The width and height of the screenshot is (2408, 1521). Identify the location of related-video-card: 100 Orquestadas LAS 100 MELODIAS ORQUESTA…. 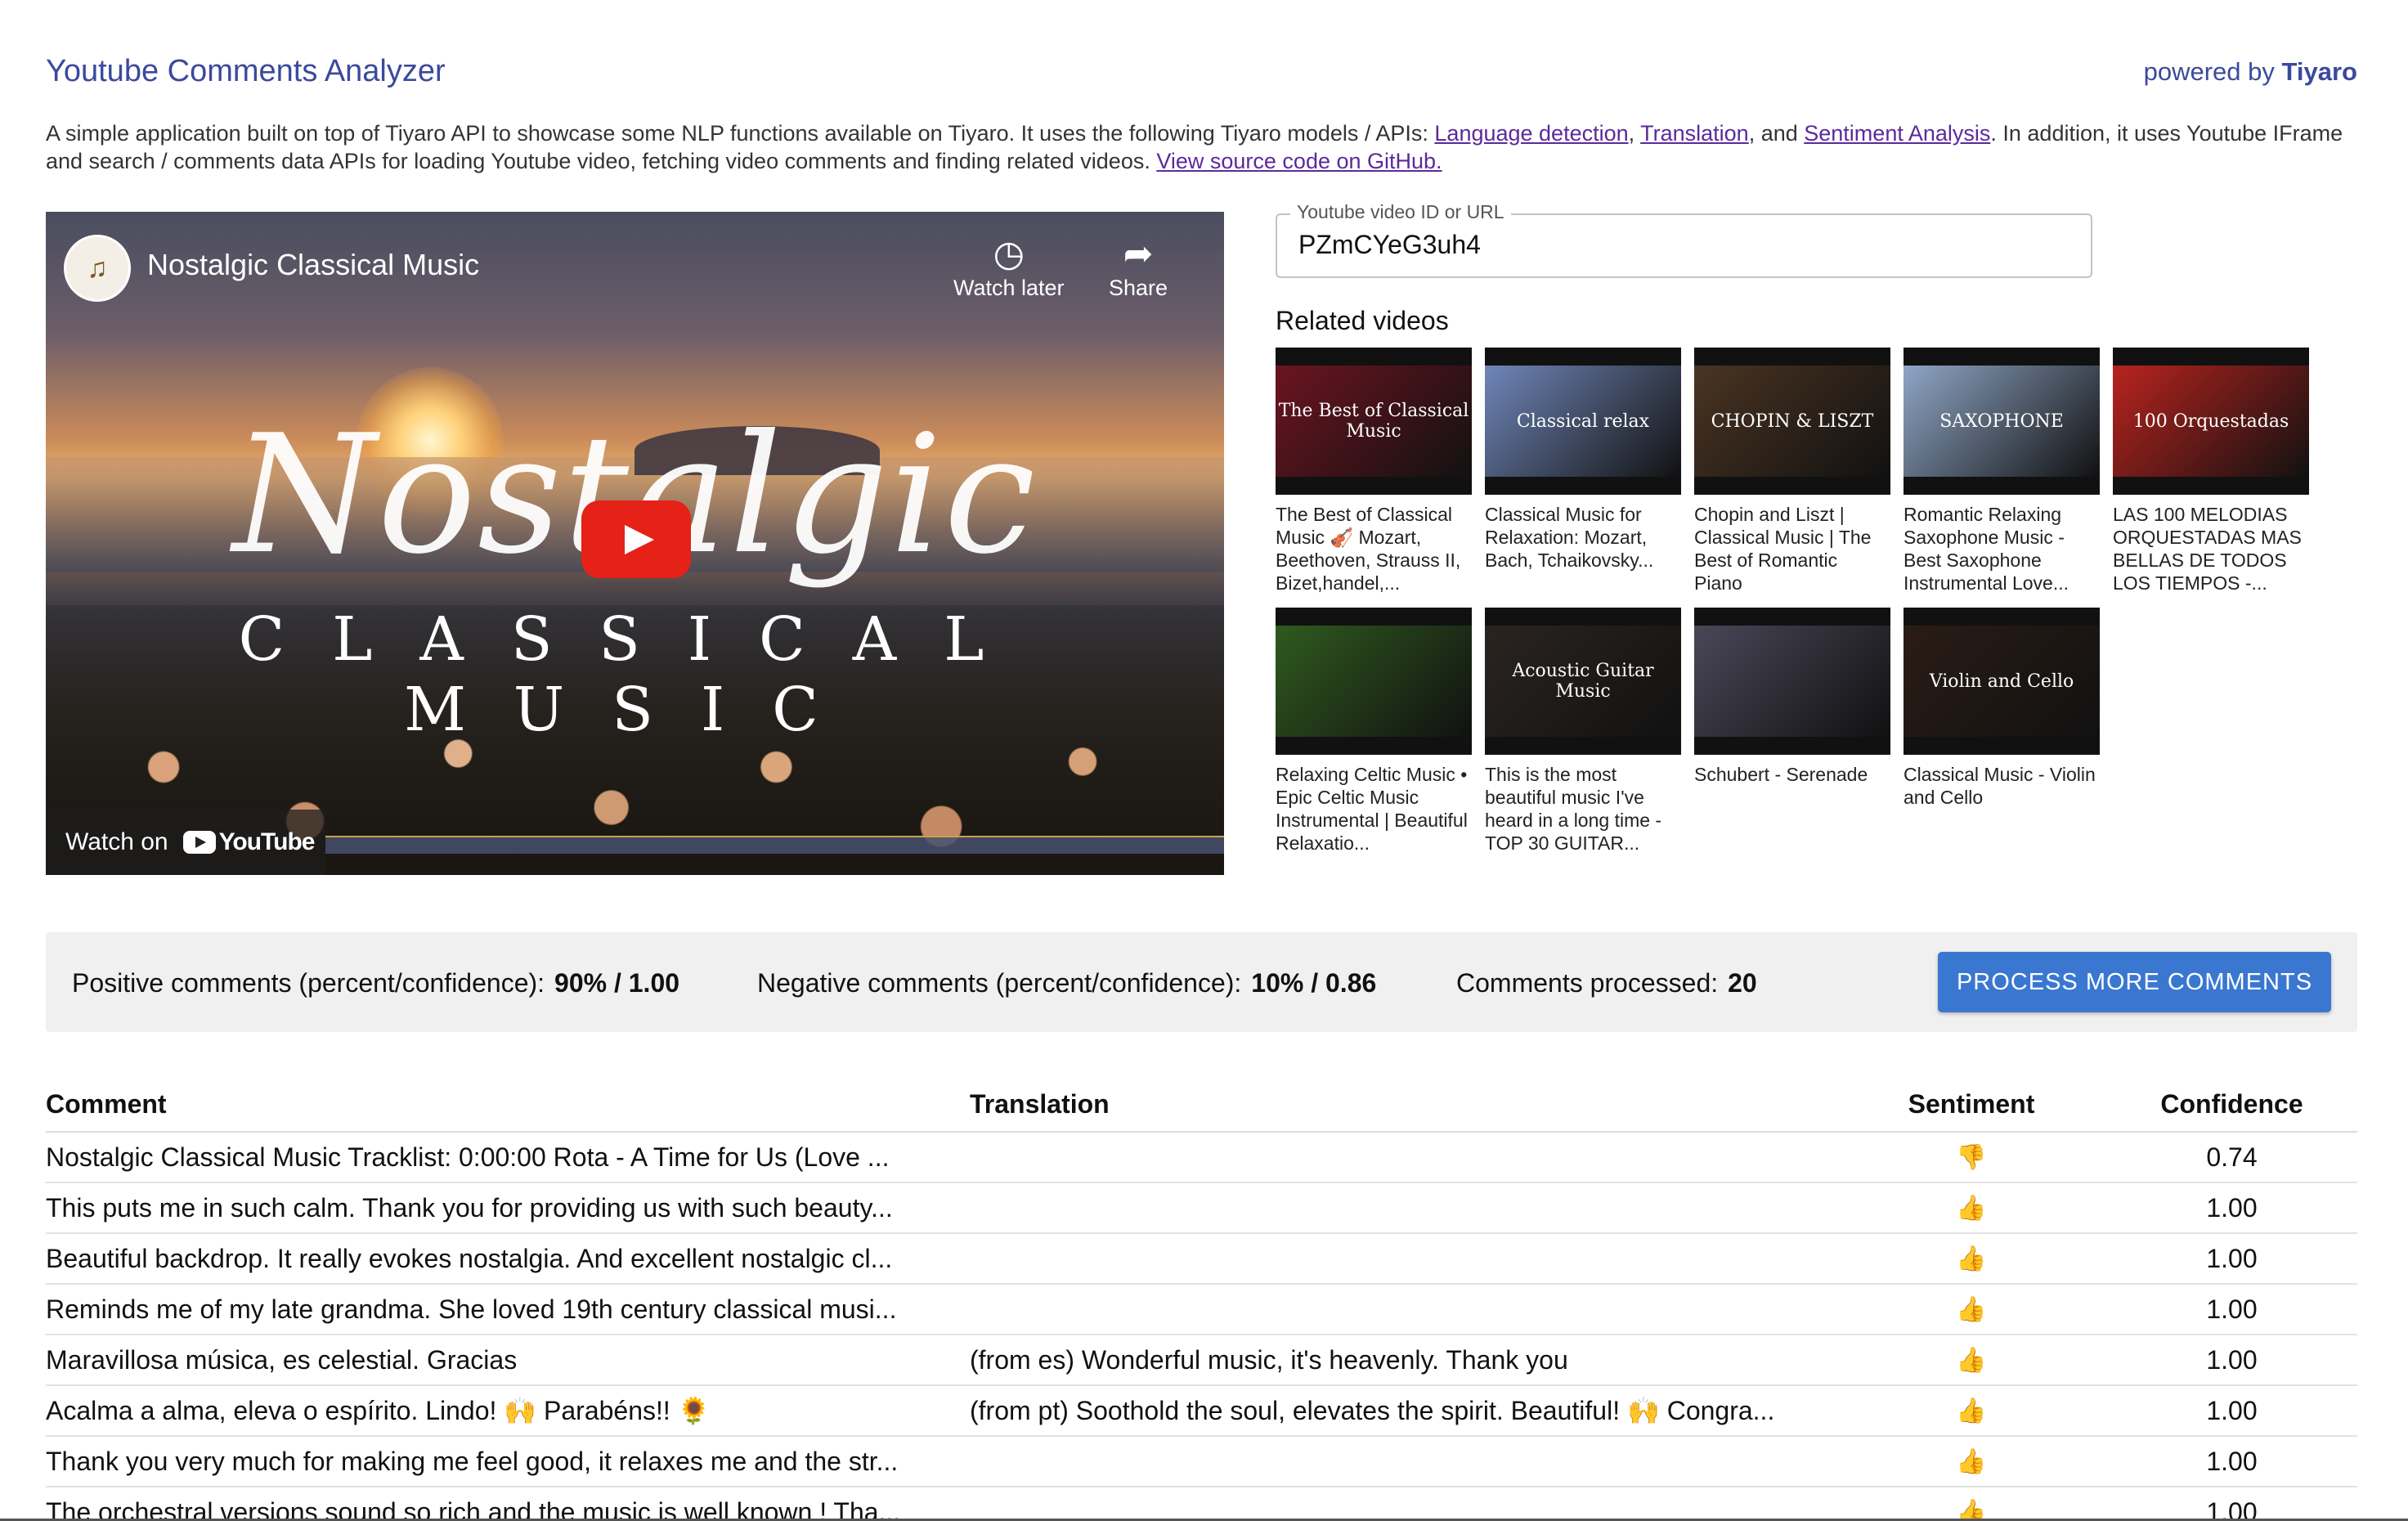
(2211, 471).